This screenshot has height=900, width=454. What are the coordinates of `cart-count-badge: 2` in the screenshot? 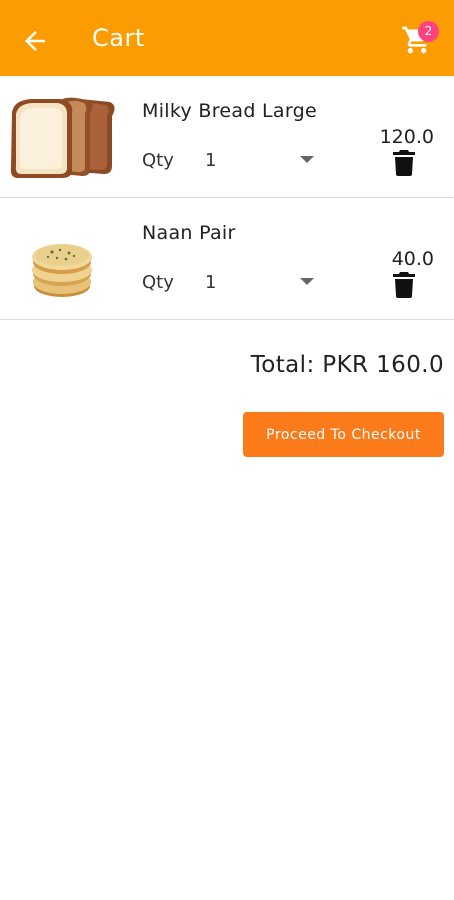 It's located at (428, 31).